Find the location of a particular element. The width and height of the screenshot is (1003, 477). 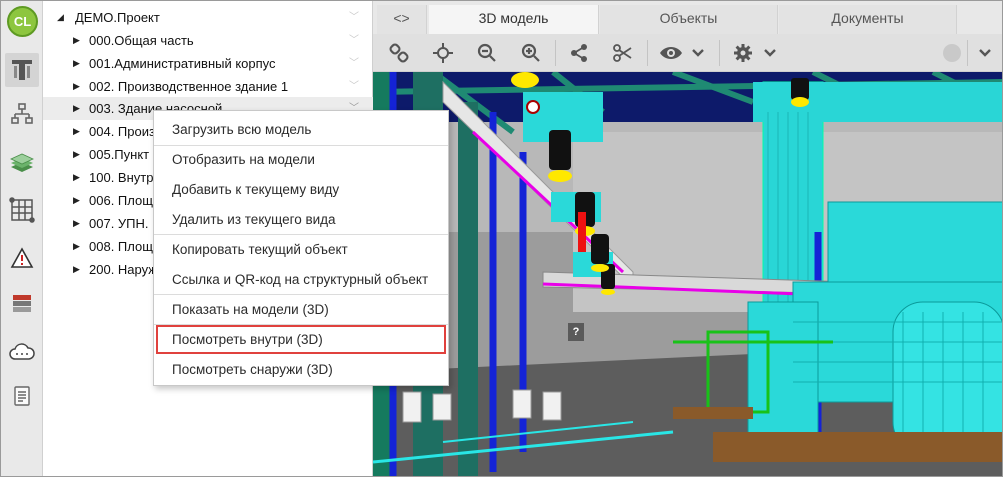

status-indicator is located at coordinates (952, 53).